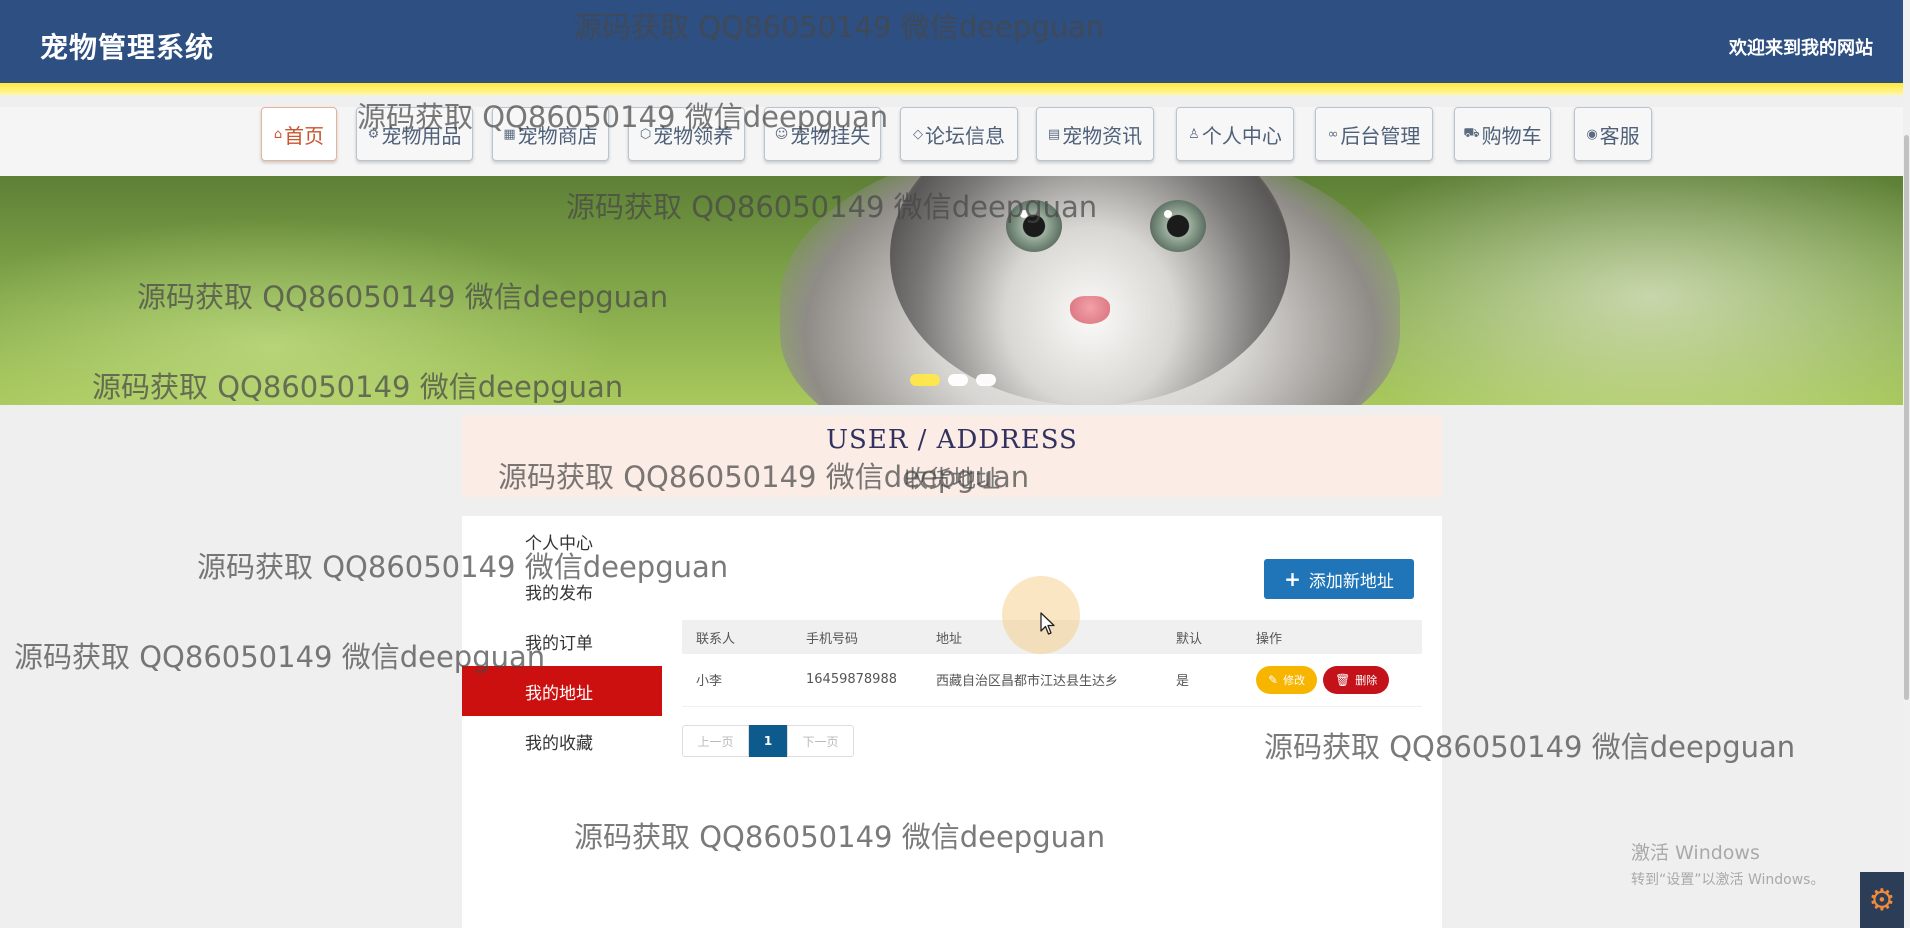  What do you see at coordinates (952, 479) in the screenshot?
I see `section-title-cn: 收货地址` at bounding box center [952, 479].